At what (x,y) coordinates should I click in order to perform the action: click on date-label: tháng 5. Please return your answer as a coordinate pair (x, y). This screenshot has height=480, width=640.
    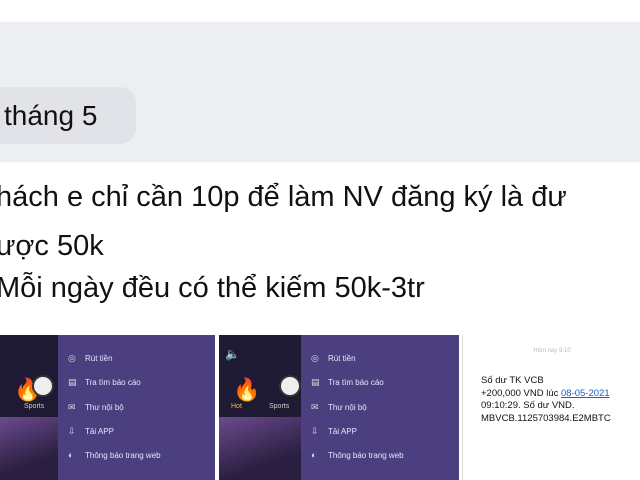
    Looking at the image, I should click on (51, 115).